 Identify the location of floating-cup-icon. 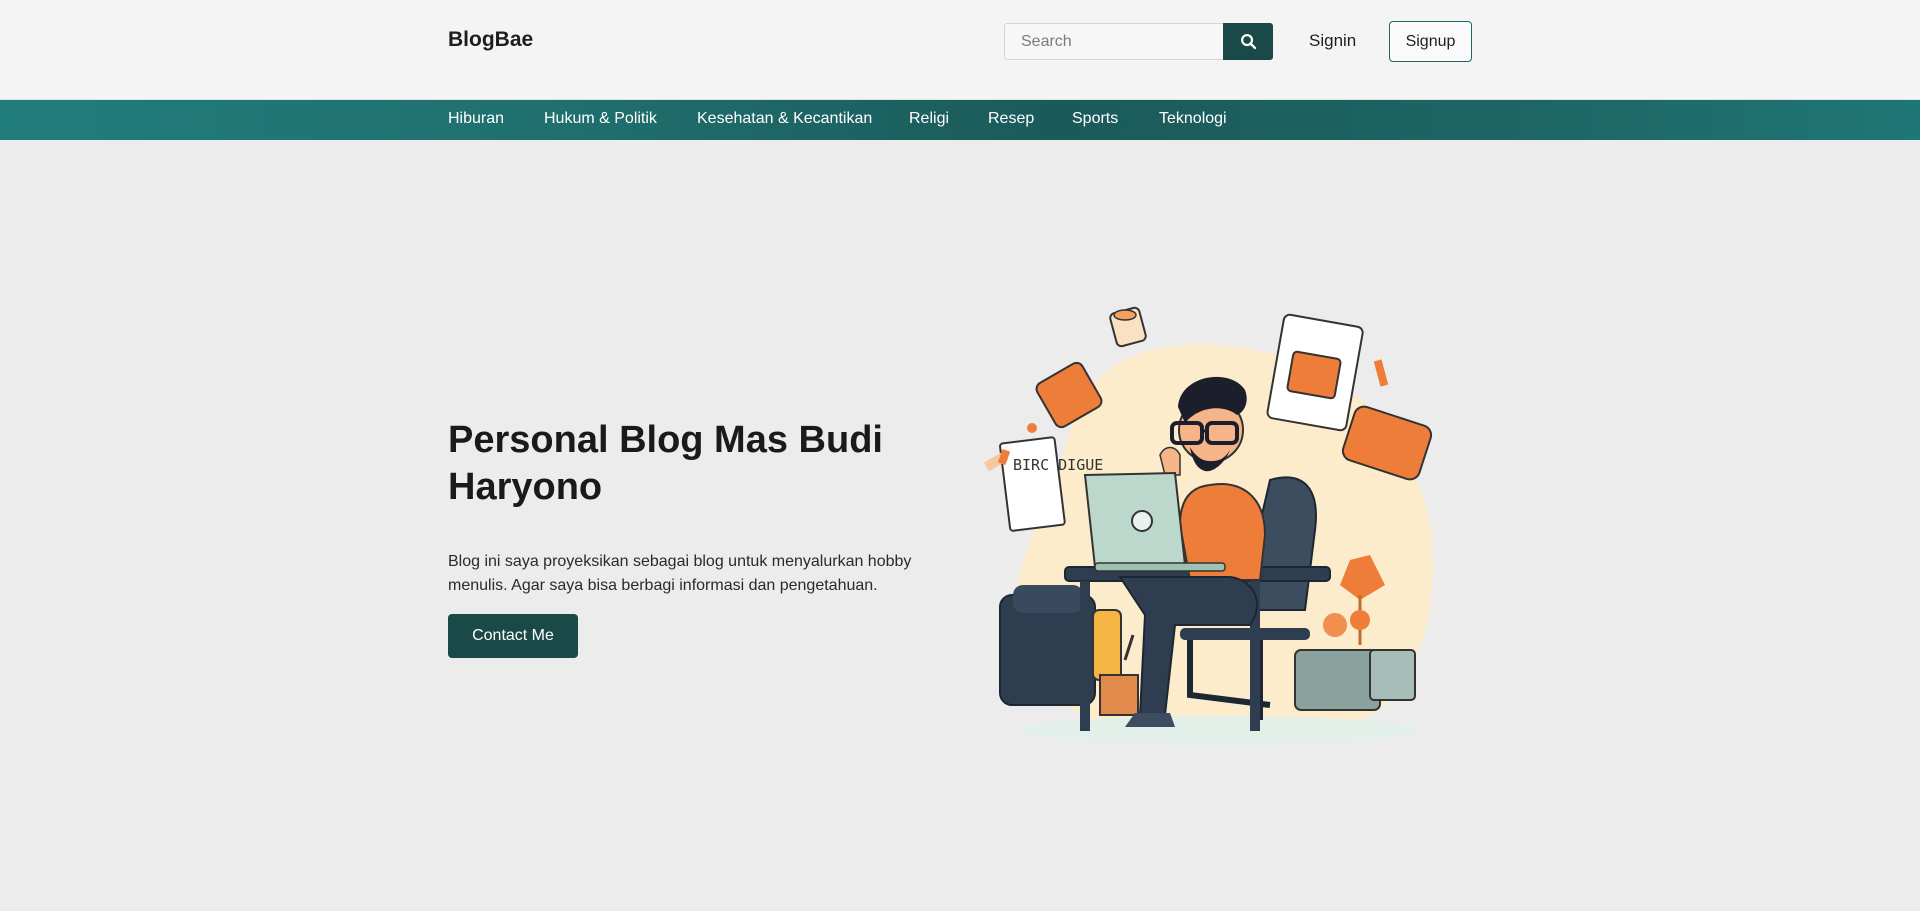
(1128, 327).